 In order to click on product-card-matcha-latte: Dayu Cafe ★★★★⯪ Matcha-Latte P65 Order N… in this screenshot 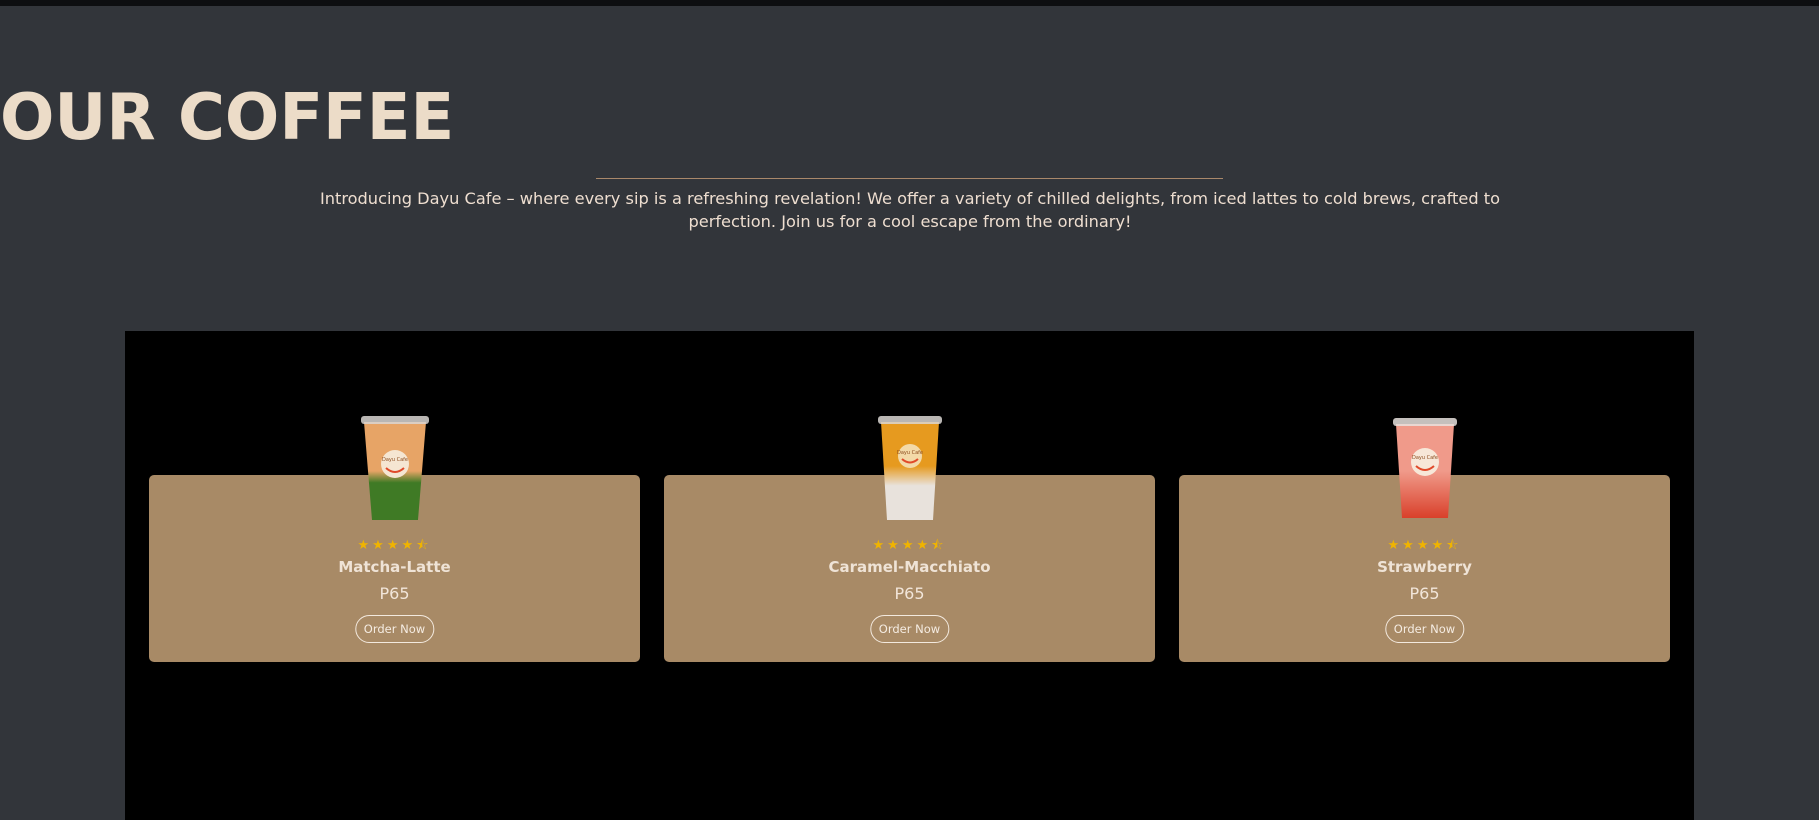, I will do `click(394, 539)`.